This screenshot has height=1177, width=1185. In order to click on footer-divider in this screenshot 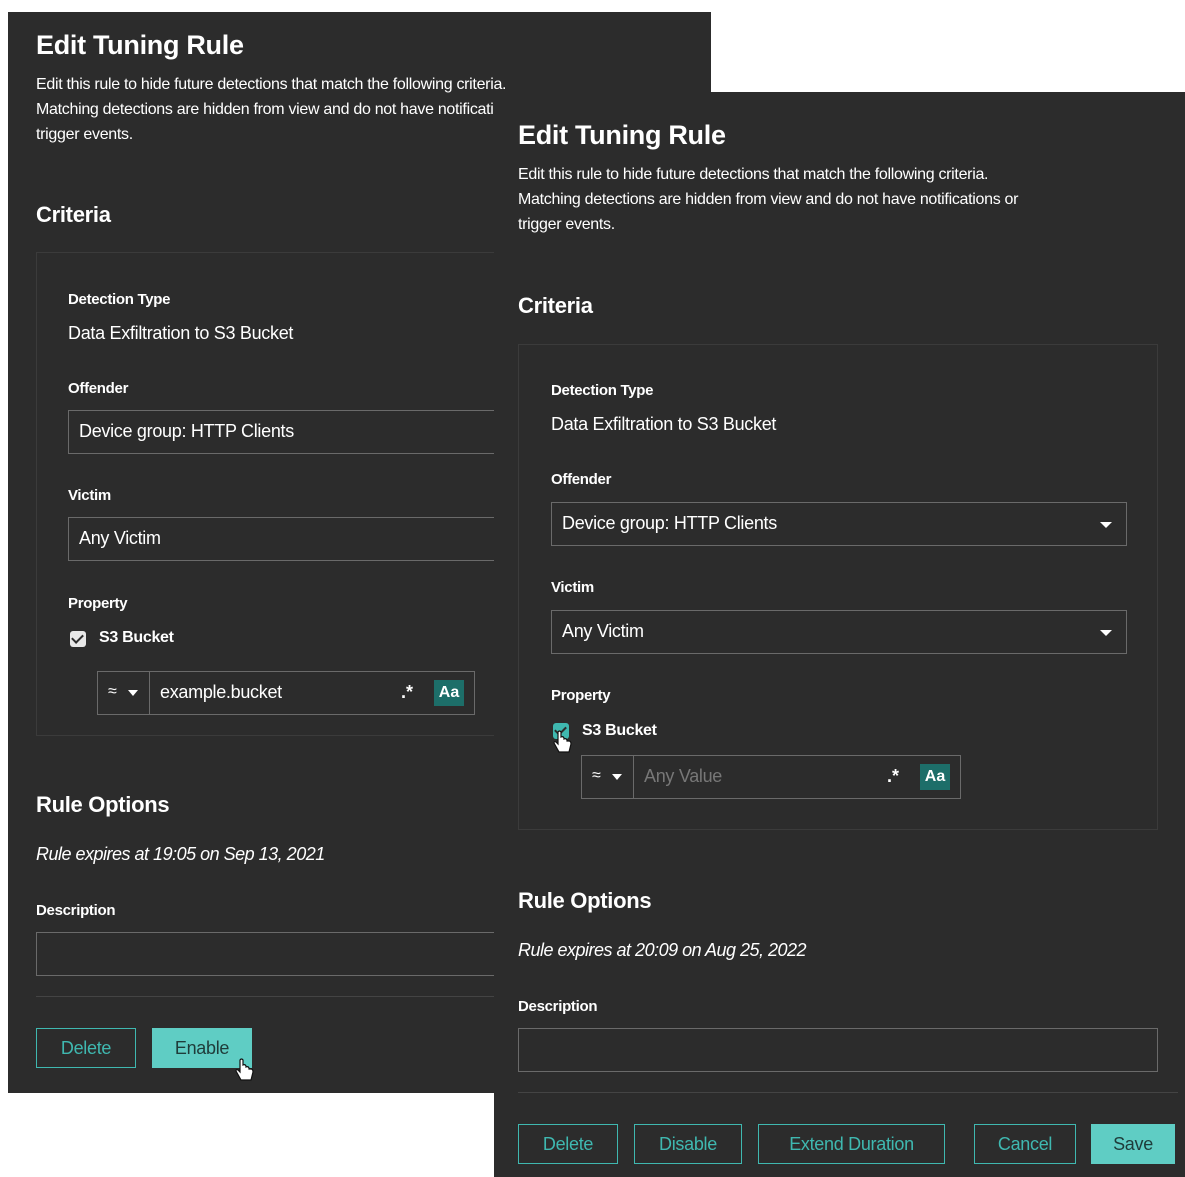, I will do `click(848, 1092)`.